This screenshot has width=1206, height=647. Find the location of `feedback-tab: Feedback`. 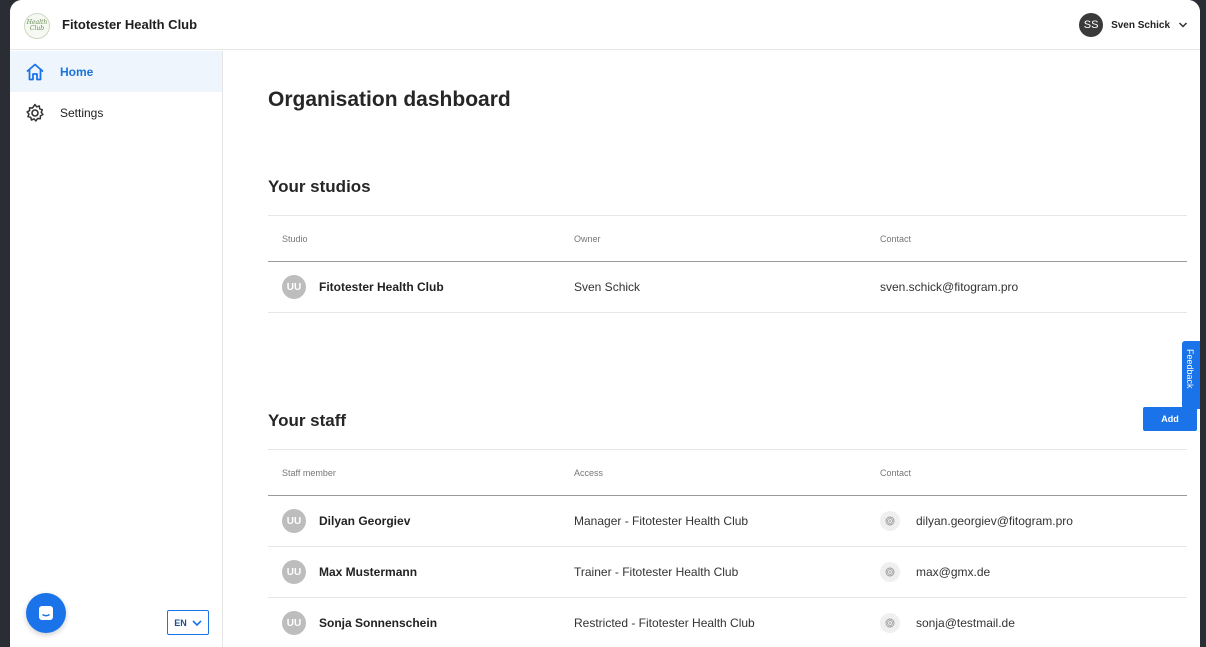

feedback-tab: Feedback is located at coordinates (1191, 375).